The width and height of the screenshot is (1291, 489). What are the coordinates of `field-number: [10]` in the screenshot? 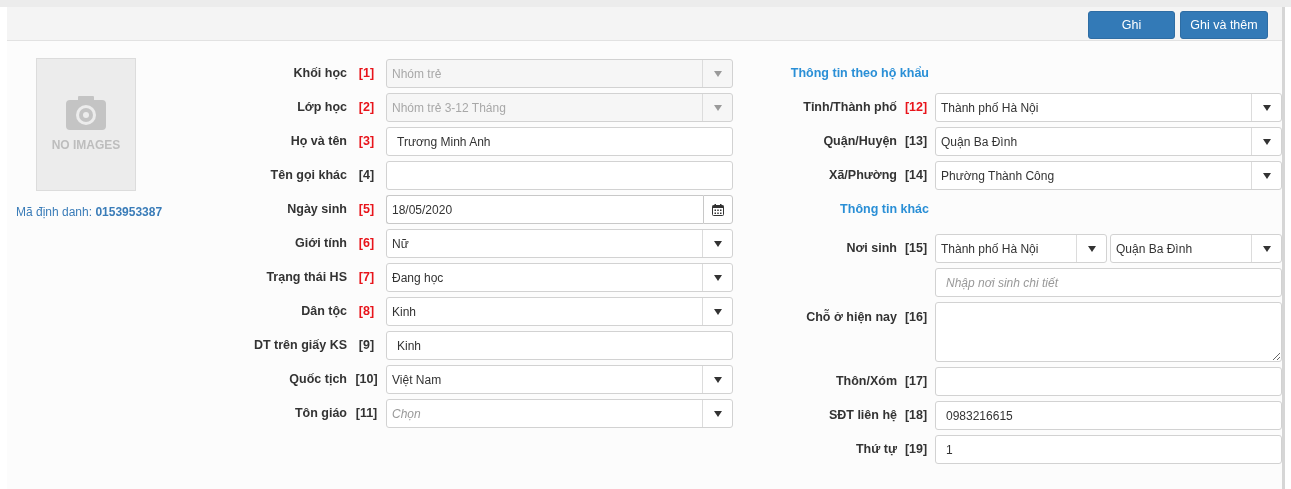 It's located at (366, 380).